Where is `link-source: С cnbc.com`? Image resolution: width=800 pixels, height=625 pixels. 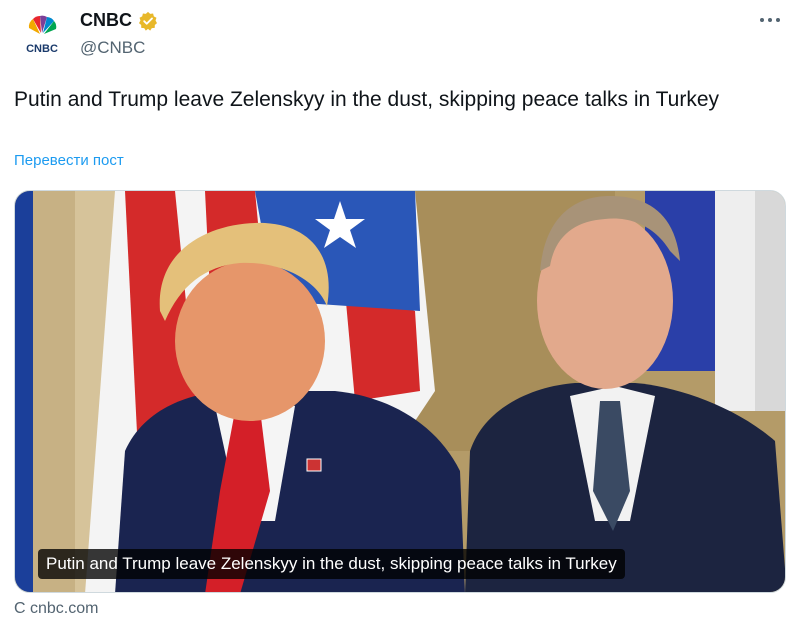
link-source: С cnbc.com is located at coordinates (56, 609).